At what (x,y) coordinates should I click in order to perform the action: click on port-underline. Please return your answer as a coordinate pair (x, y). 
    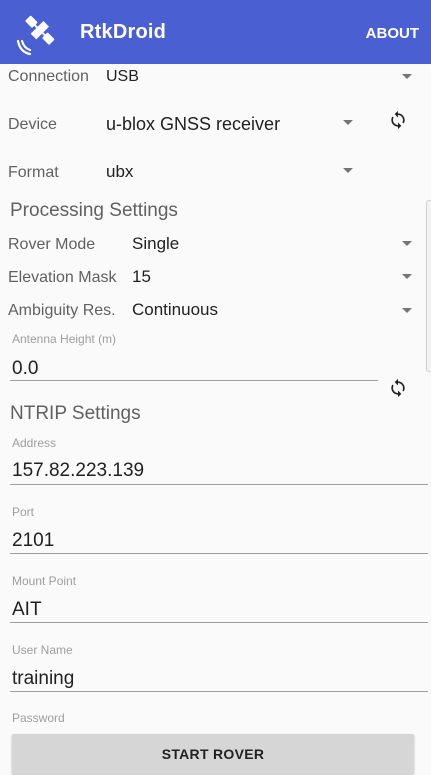
    Looking at the image, I should click on (219, 553).